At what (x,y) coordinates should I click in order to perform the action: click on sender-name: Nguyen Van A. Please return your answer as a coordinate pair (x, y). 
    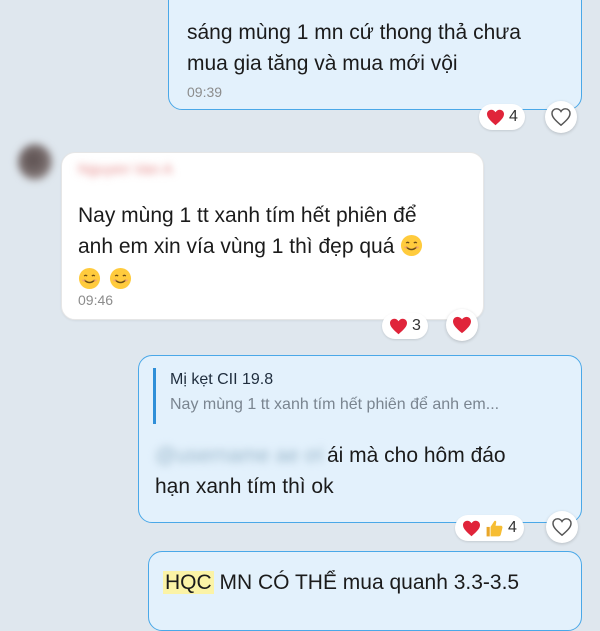
    Looking at the image, I should click on (125, 169).